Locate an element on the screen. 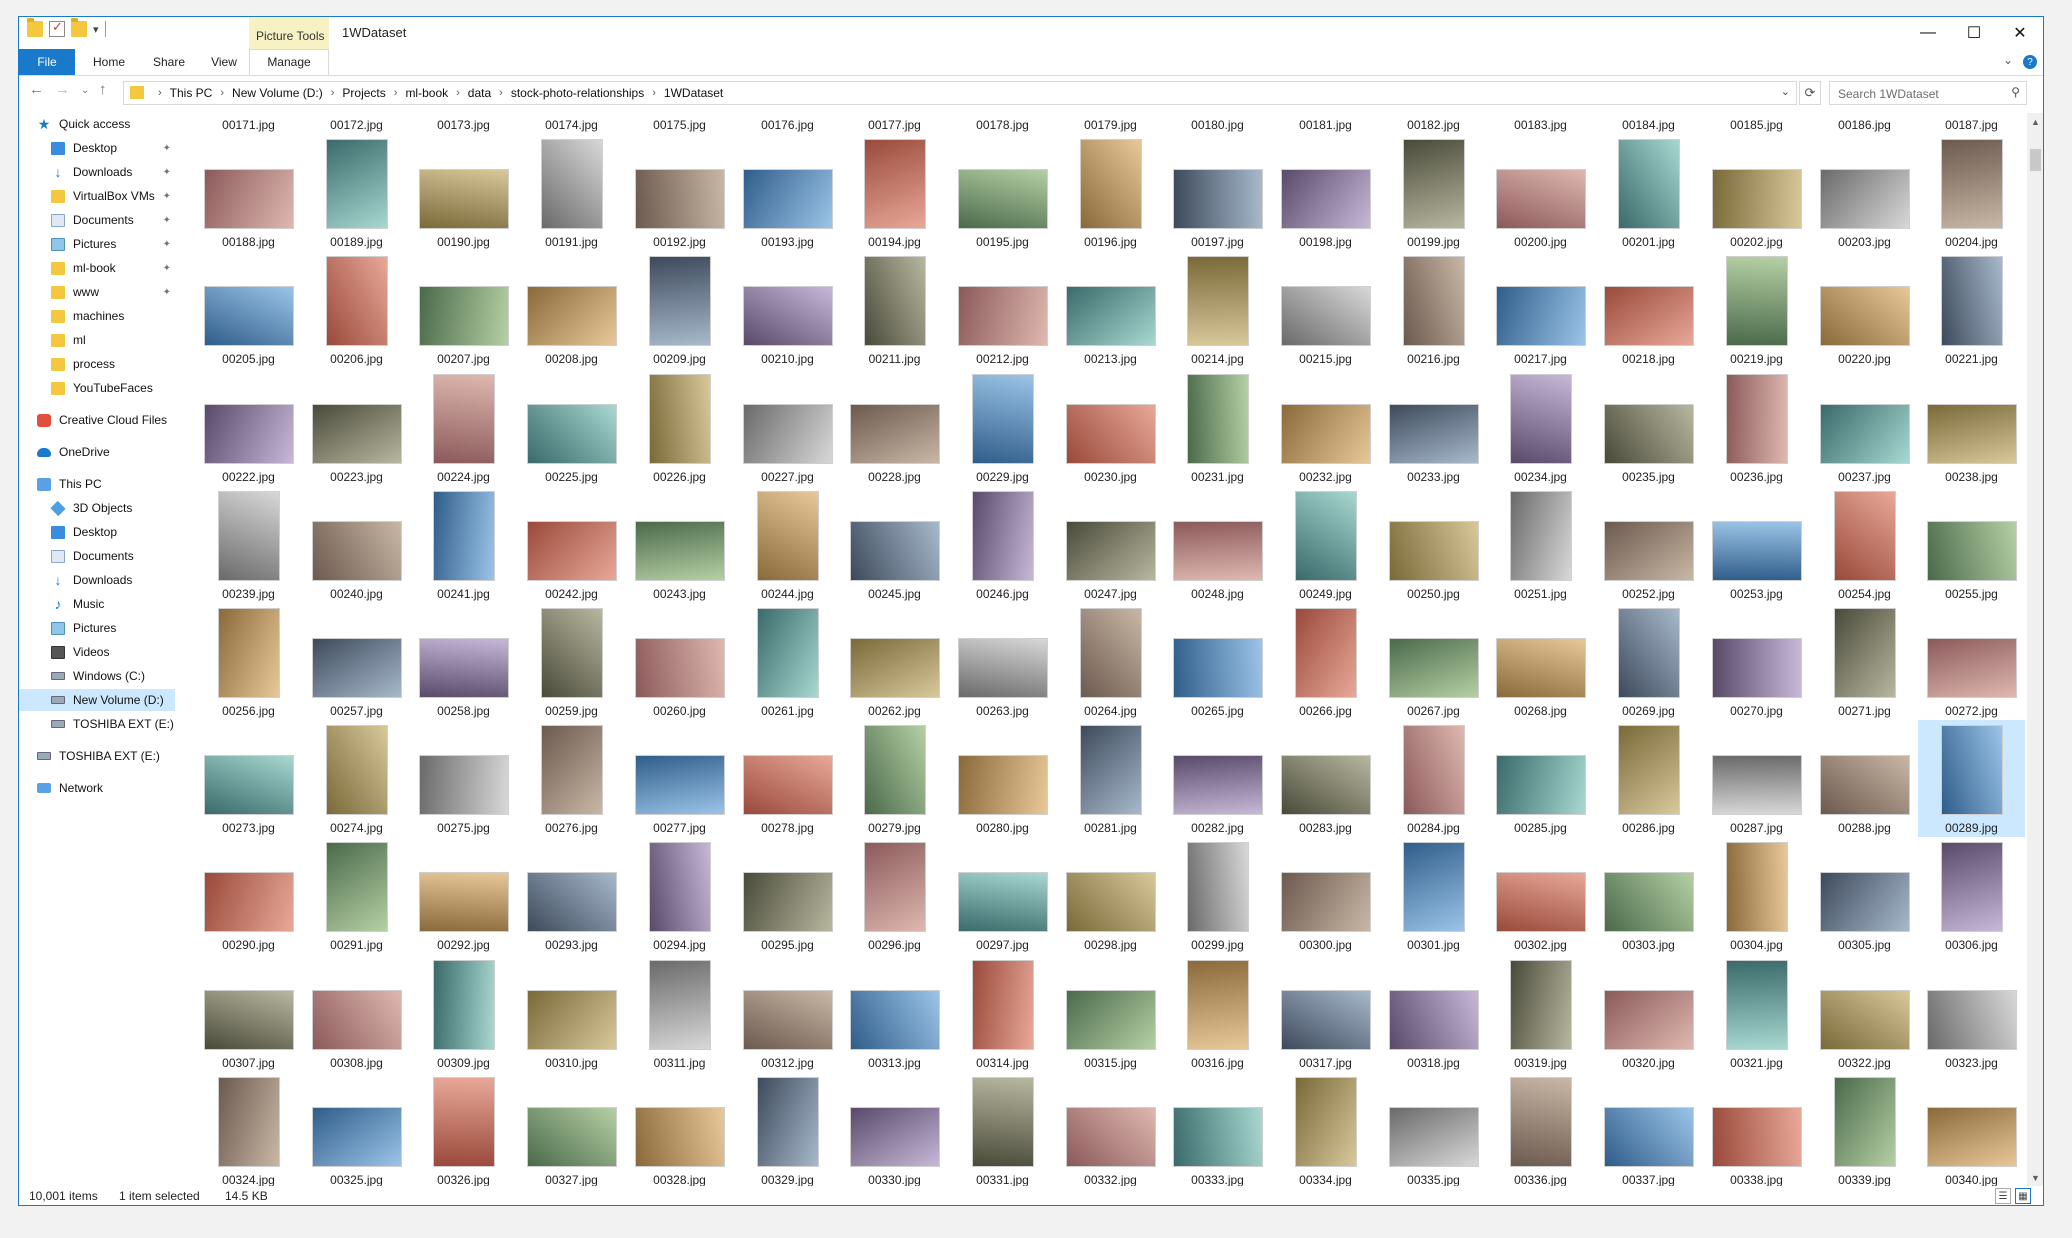  file-tile: 00281.jpg is located at coordinates (1110, 778).